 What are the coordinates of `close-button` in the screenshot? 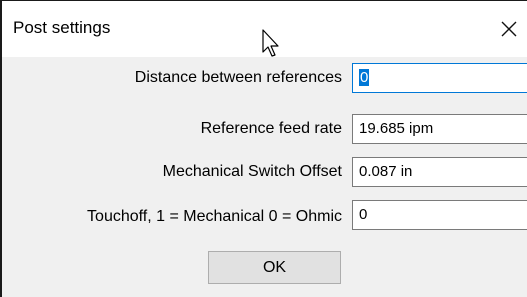 It's located at (509, 29).